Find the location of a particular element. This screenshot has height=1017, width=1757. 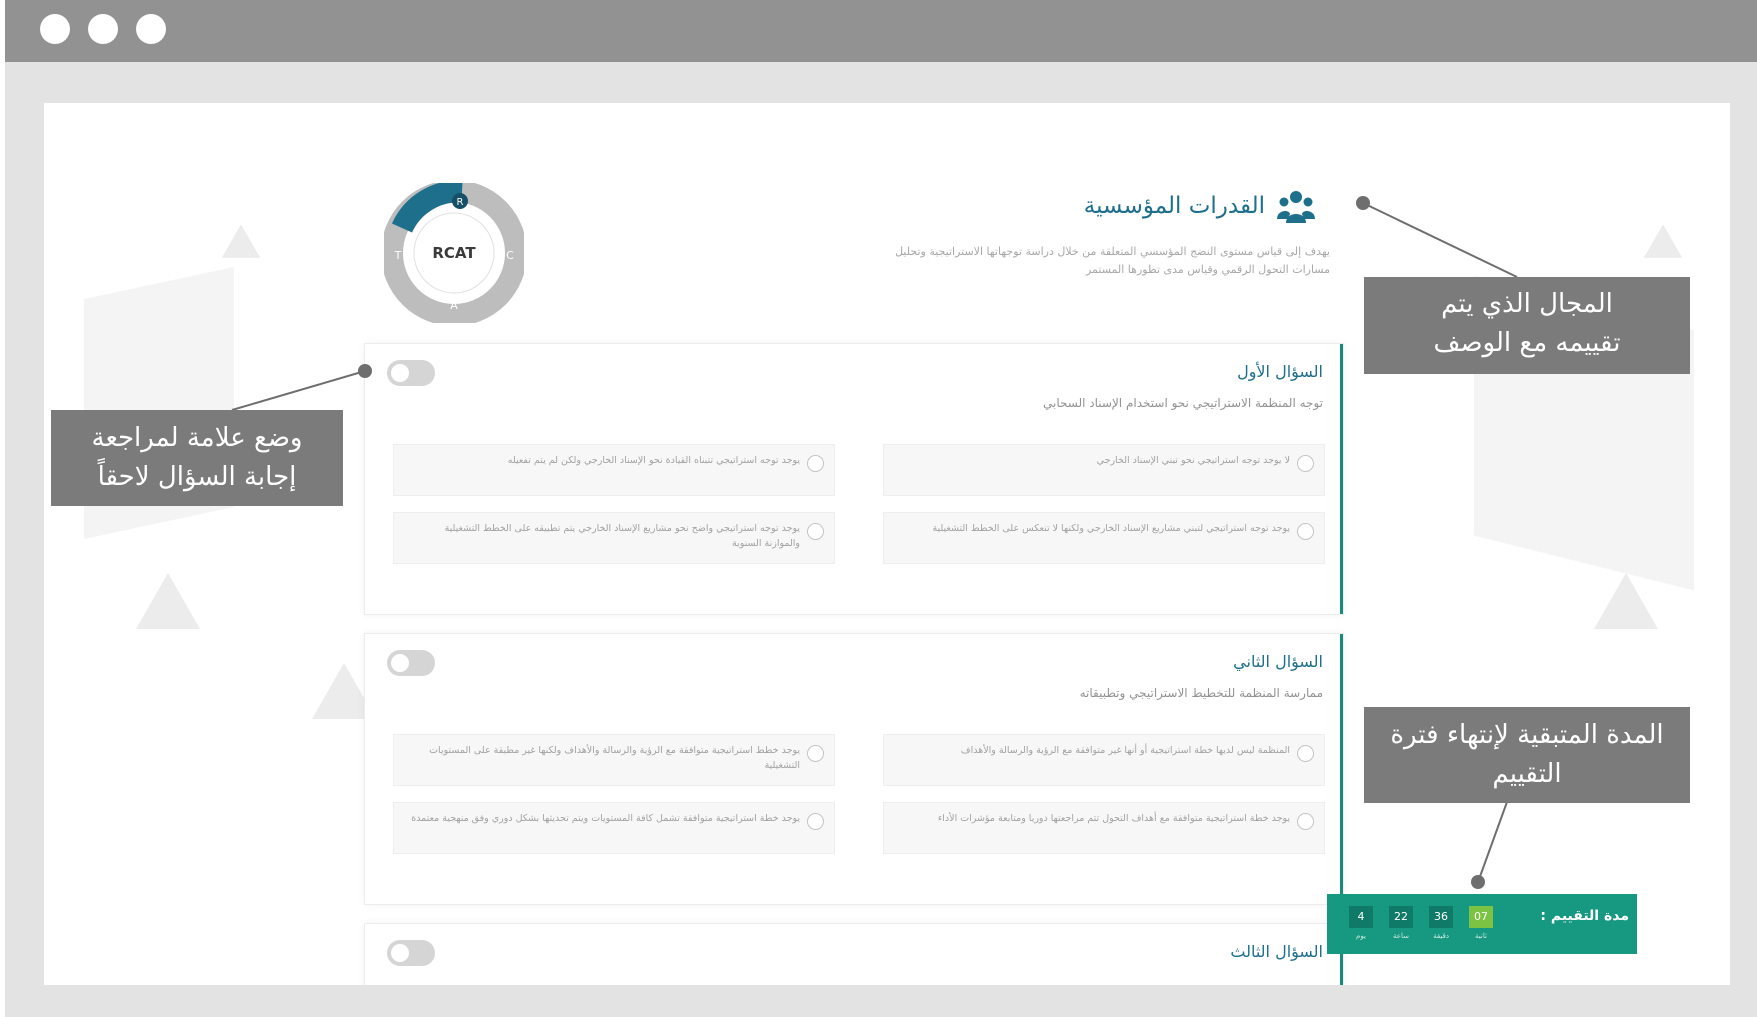

callout-timer: المدة المتبقية لإنتهاء فترة التقييم is located at coordinates (1527, 755).